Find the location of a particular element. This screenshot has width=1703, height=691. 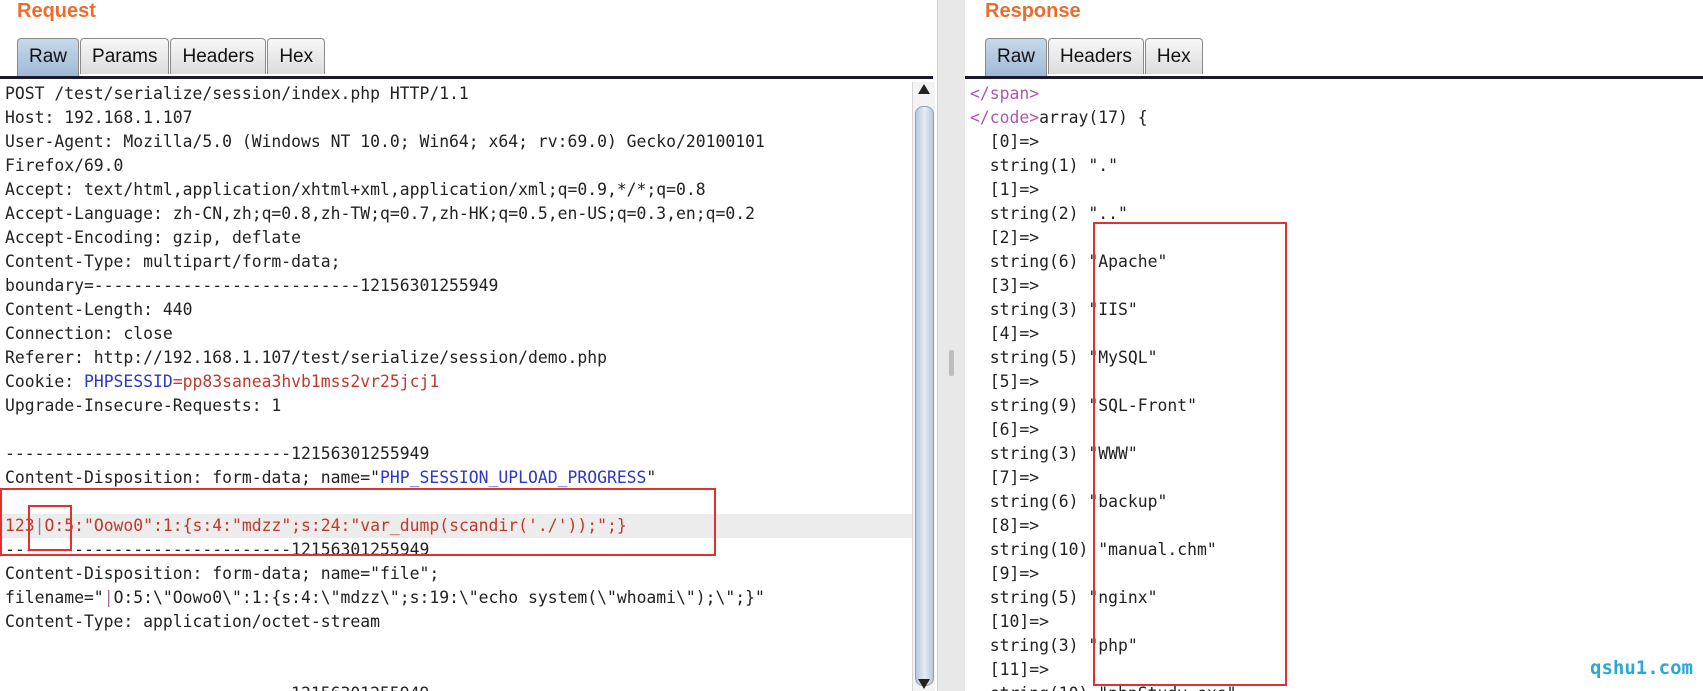

code-line: [4]=> is located at coordinates (1334, 334).